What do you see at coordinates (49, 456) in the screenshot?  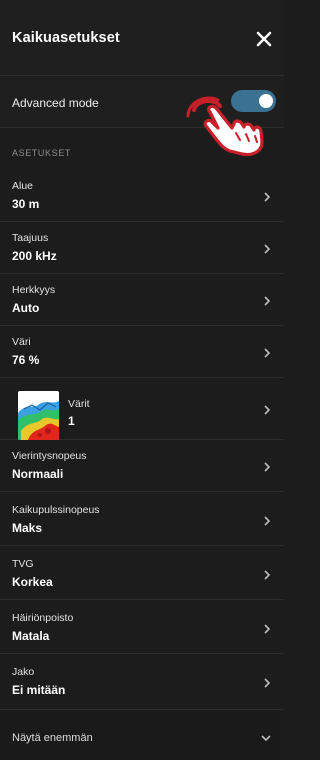 I see `setting-label: Vierintysnopeus` at bounding box center [49, 456].